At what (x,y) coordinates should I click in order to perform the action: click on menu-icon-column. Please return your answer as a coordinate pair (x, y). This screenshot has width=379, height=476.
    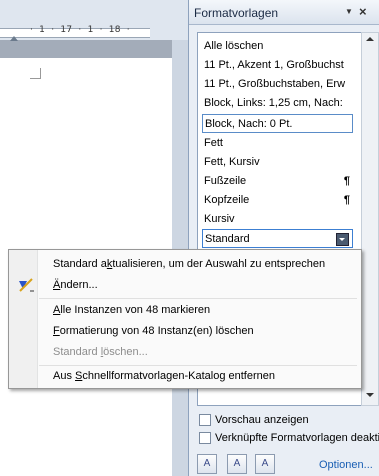
    Looking at the image, I should click on (23, 319).